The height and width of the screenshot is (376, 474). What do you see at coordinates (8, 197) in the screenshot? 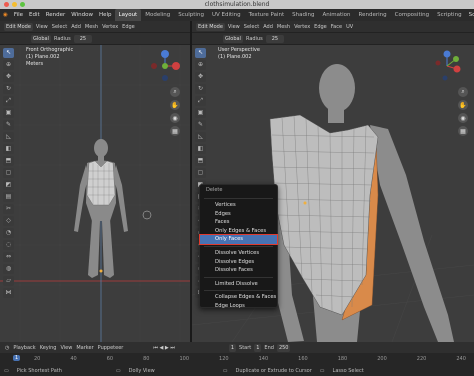
I see `loop-cut-tool-icon: ▤` at bounding box center [8, 197].